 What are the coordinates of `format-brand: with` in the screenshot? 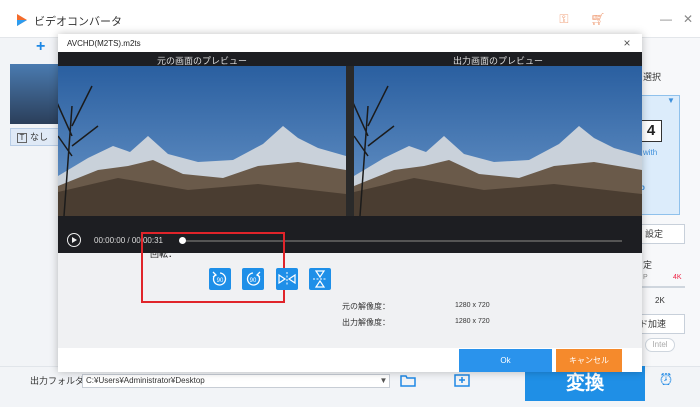 It's located at (650, 152).